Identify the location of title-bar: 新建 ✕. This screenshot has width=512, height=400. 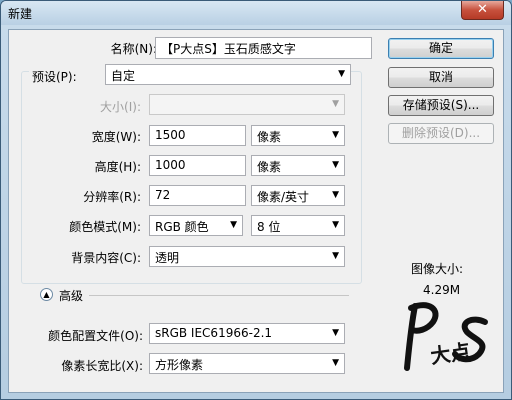
(256, 13).